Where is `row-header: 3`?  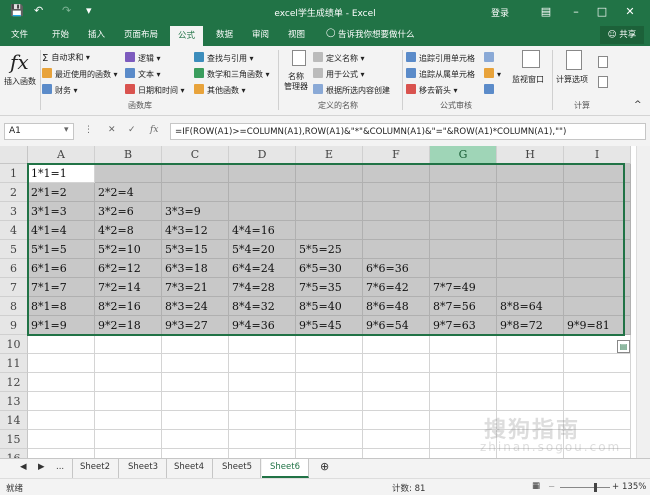
row-header: 3 is located at coordinates (14, 211).